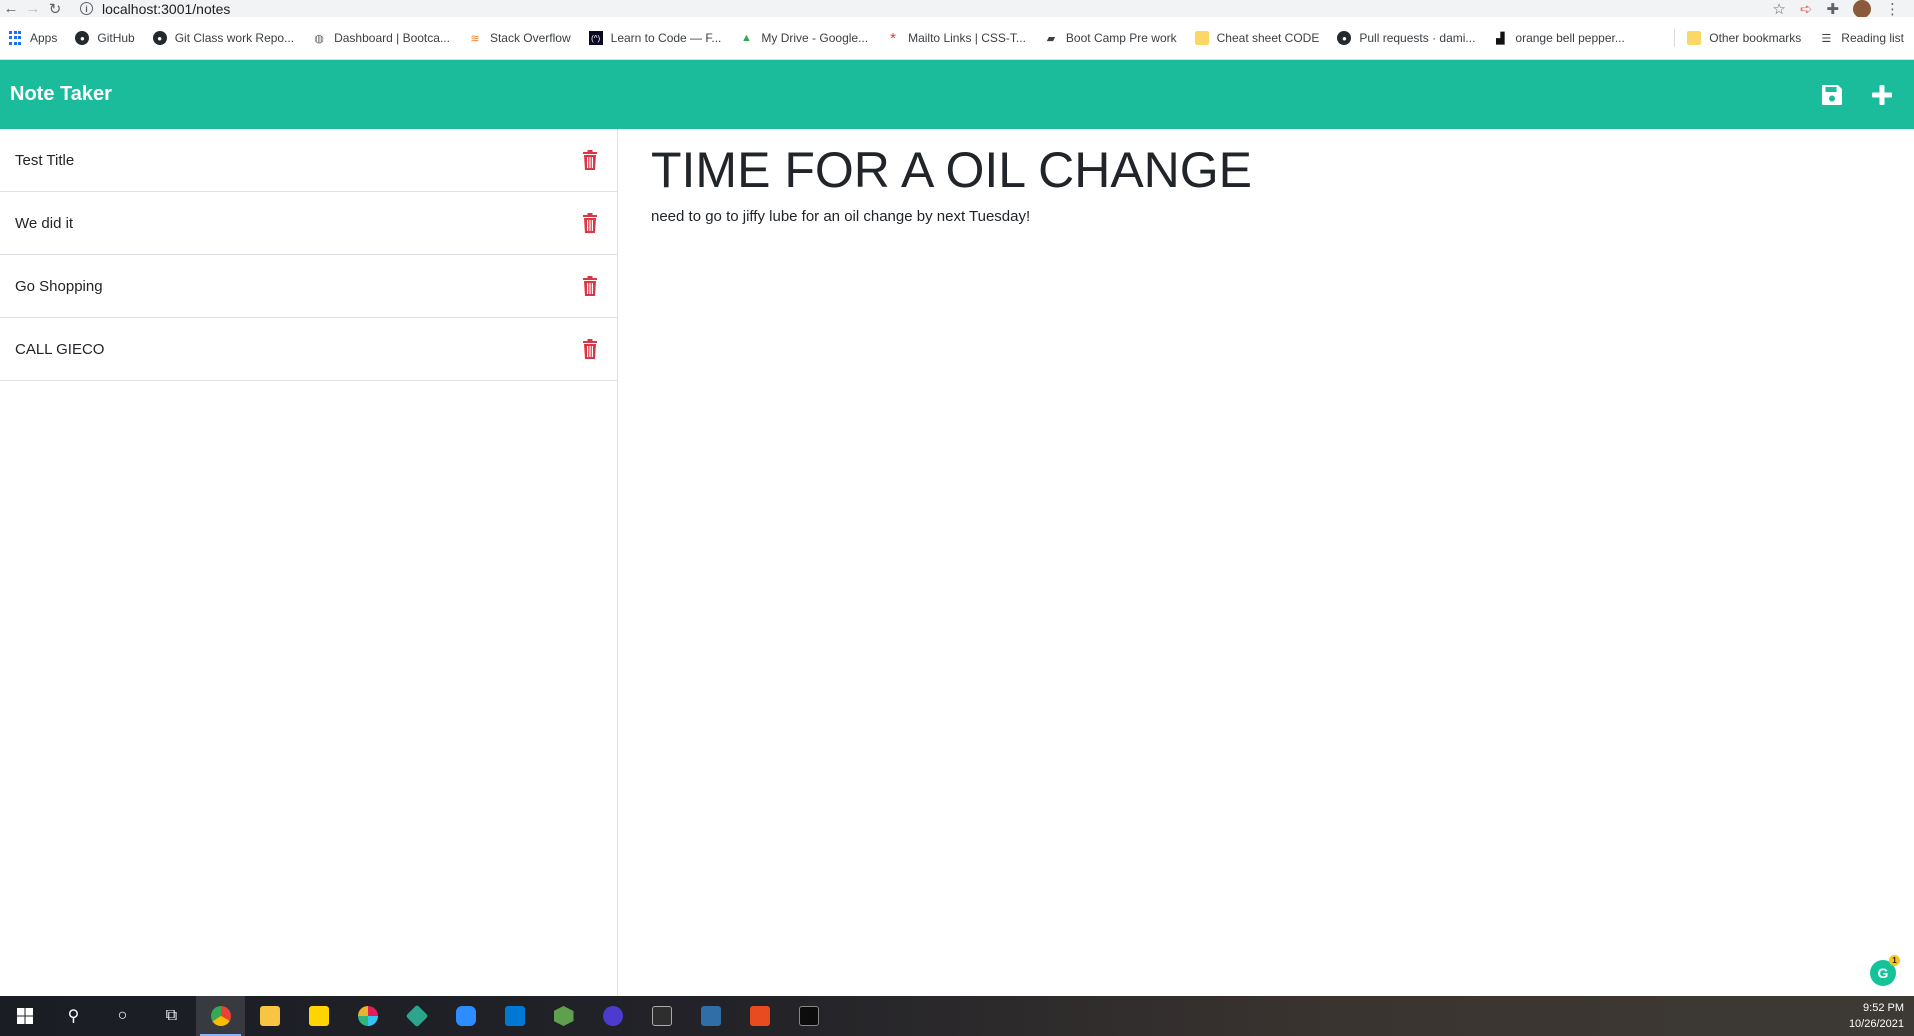  Describe the element at coordinates (957, 1016) in the screenshot. I see `windows-taskbar: ⚲ ○ ⧉ 9:52 PM 10/26/2021` at that location.